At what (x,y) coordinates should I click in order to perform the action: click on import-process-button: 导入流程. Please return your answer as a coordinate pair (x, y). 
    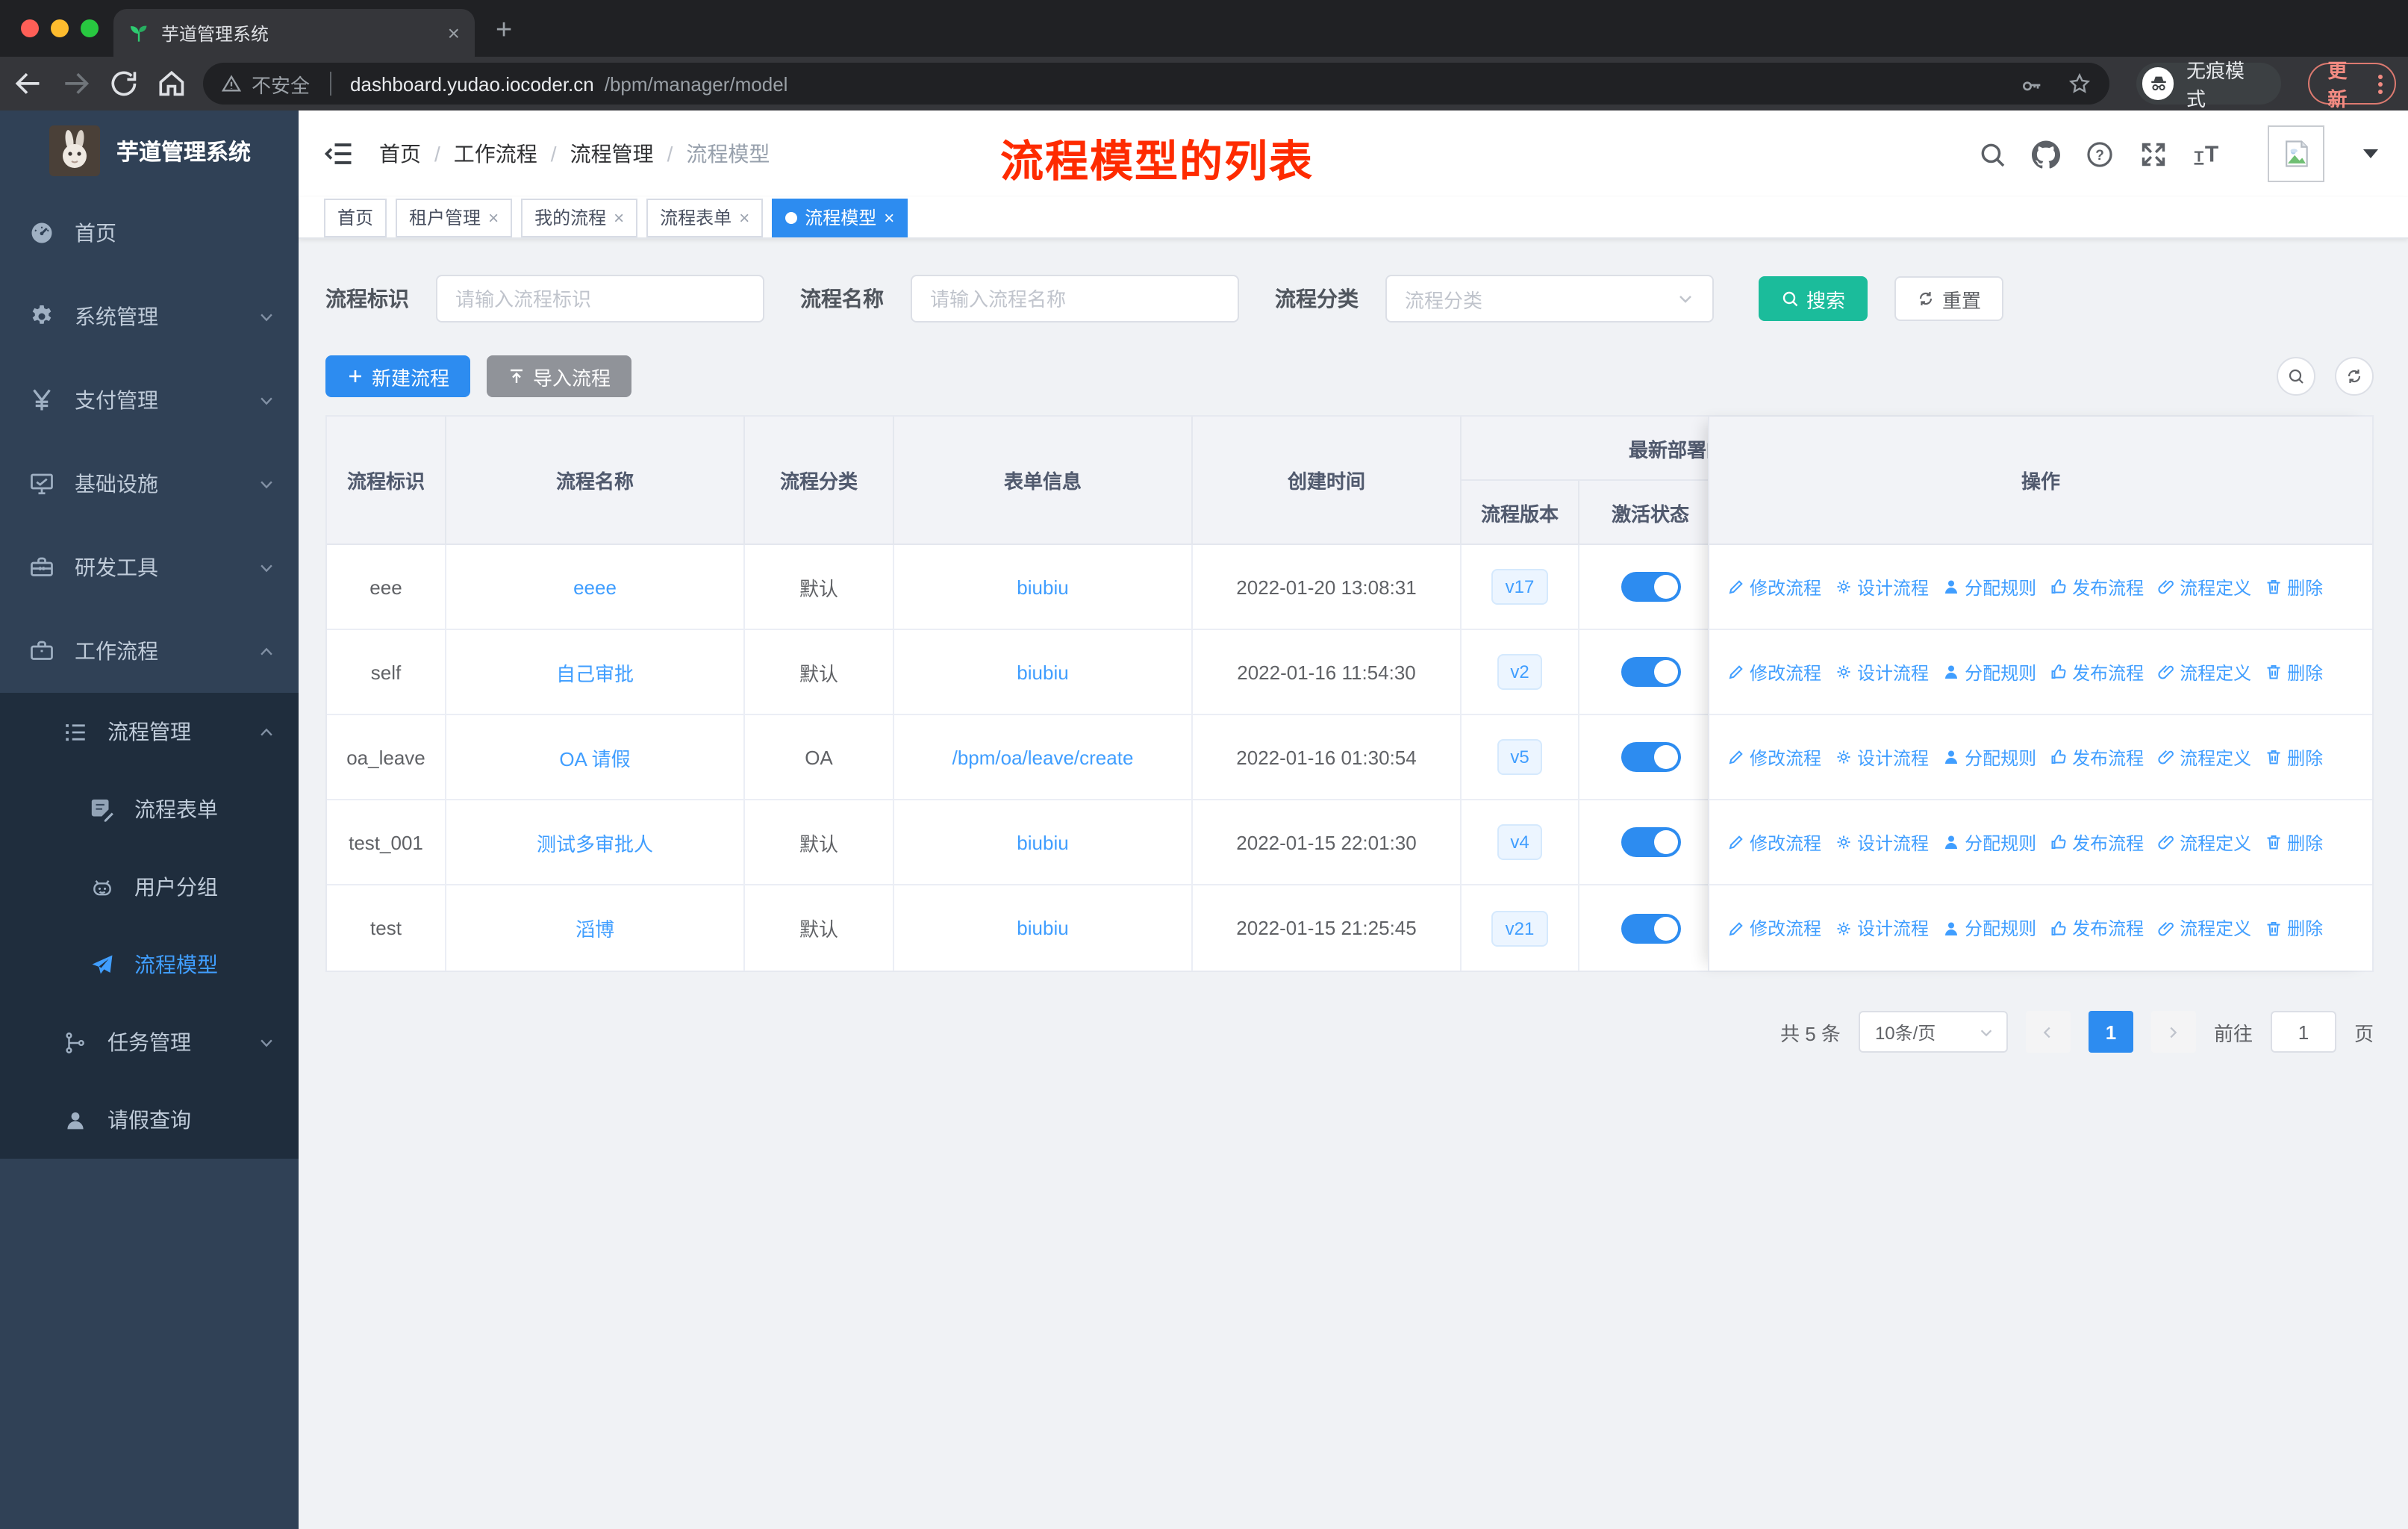
    Looking at the image, I should click on (559, 376).